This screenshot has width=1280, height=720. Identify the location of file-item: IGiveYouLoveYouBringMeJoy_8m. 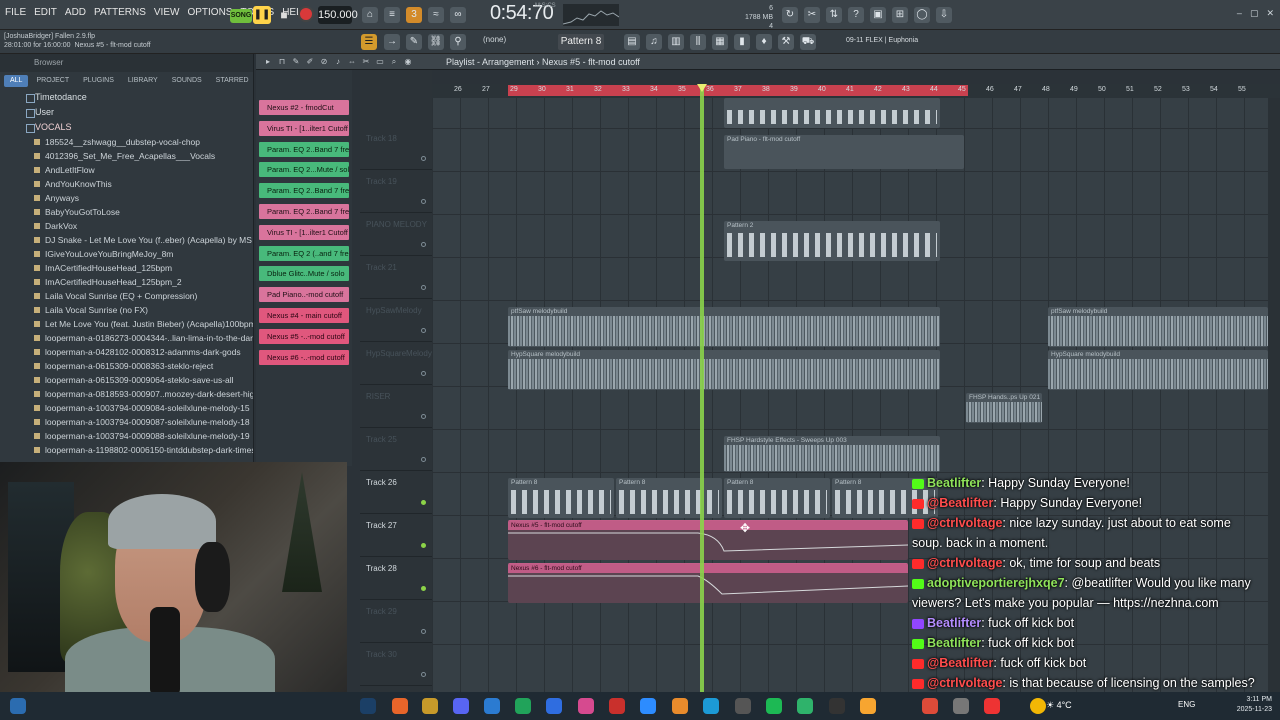
(126, 254).